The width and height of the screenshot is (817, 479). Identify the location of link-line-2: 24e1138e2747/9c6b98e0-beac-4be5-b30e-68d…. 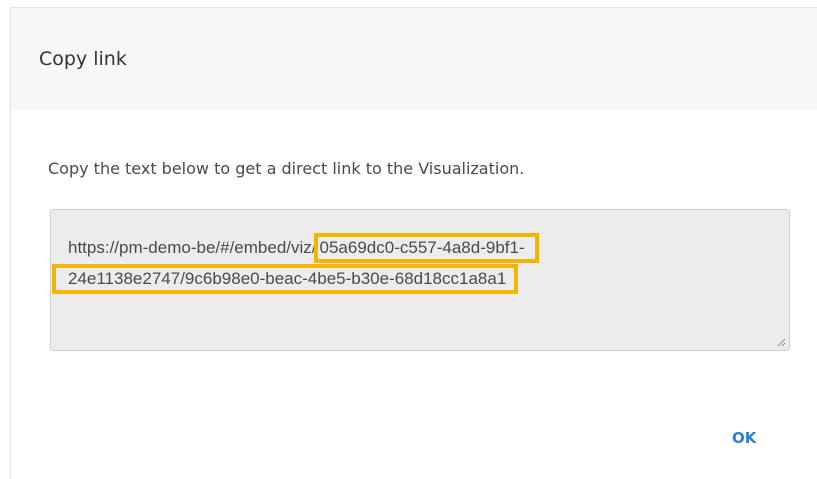
(414, 278).